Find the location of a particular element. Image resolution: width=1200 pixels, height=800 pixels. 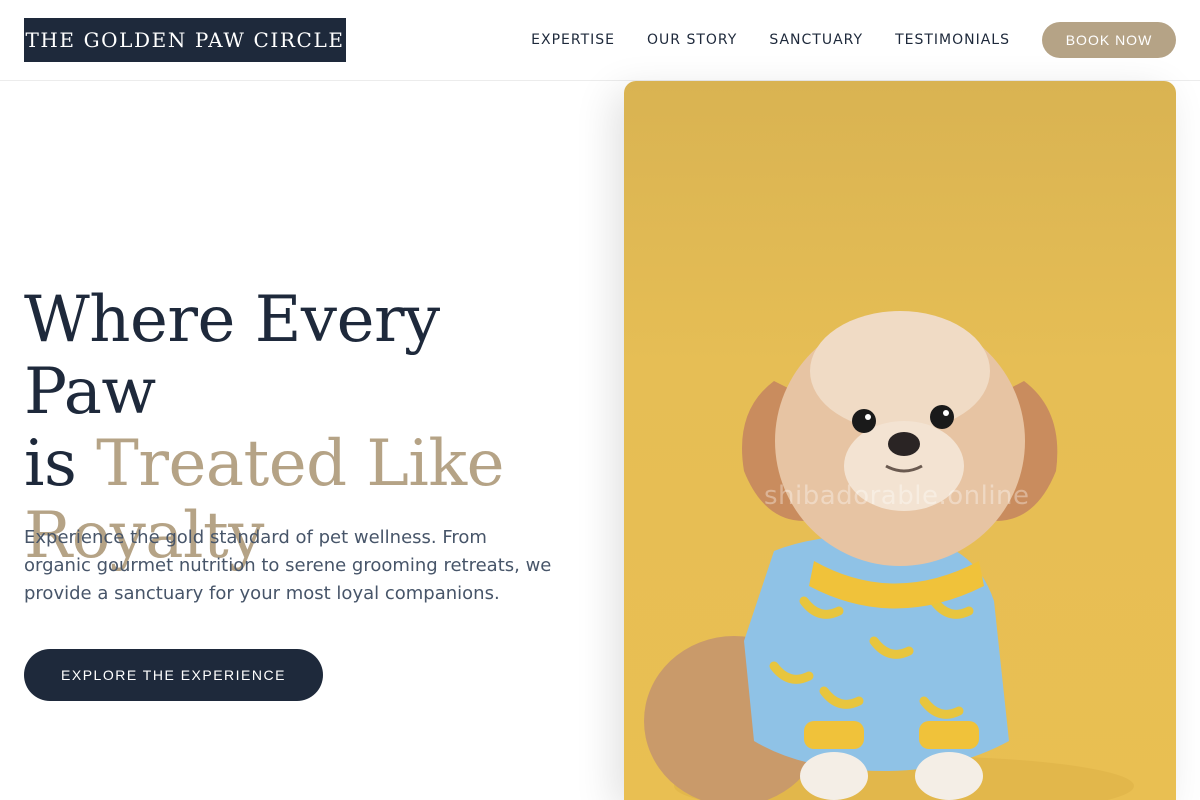

book-now-button: BOOK NOW is located at coordinates (1109, 40).